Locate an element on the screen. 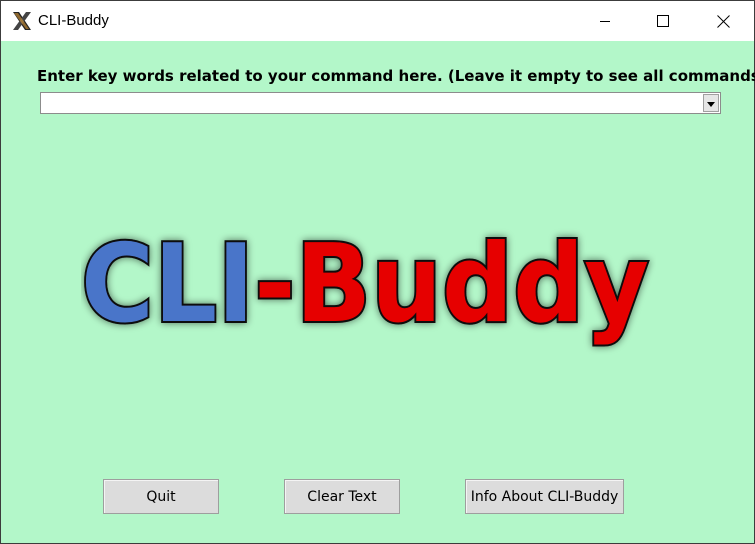 The height and width of the screenshot is (544, 755). quit-button: Quit is located at coordinates (161, 496).